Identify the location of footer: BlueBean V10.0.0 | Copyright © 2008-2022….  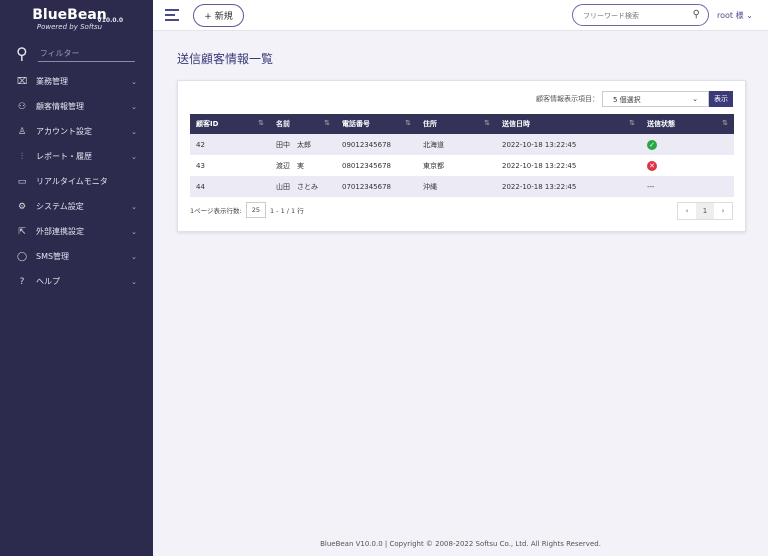
(460, 544).